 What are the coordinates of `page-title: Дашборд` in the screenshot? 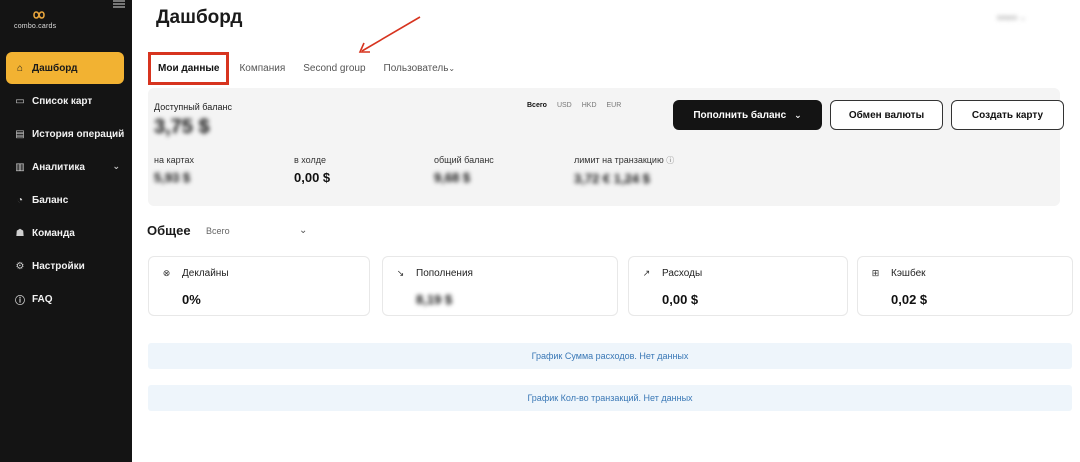 It's located at (199, 17).